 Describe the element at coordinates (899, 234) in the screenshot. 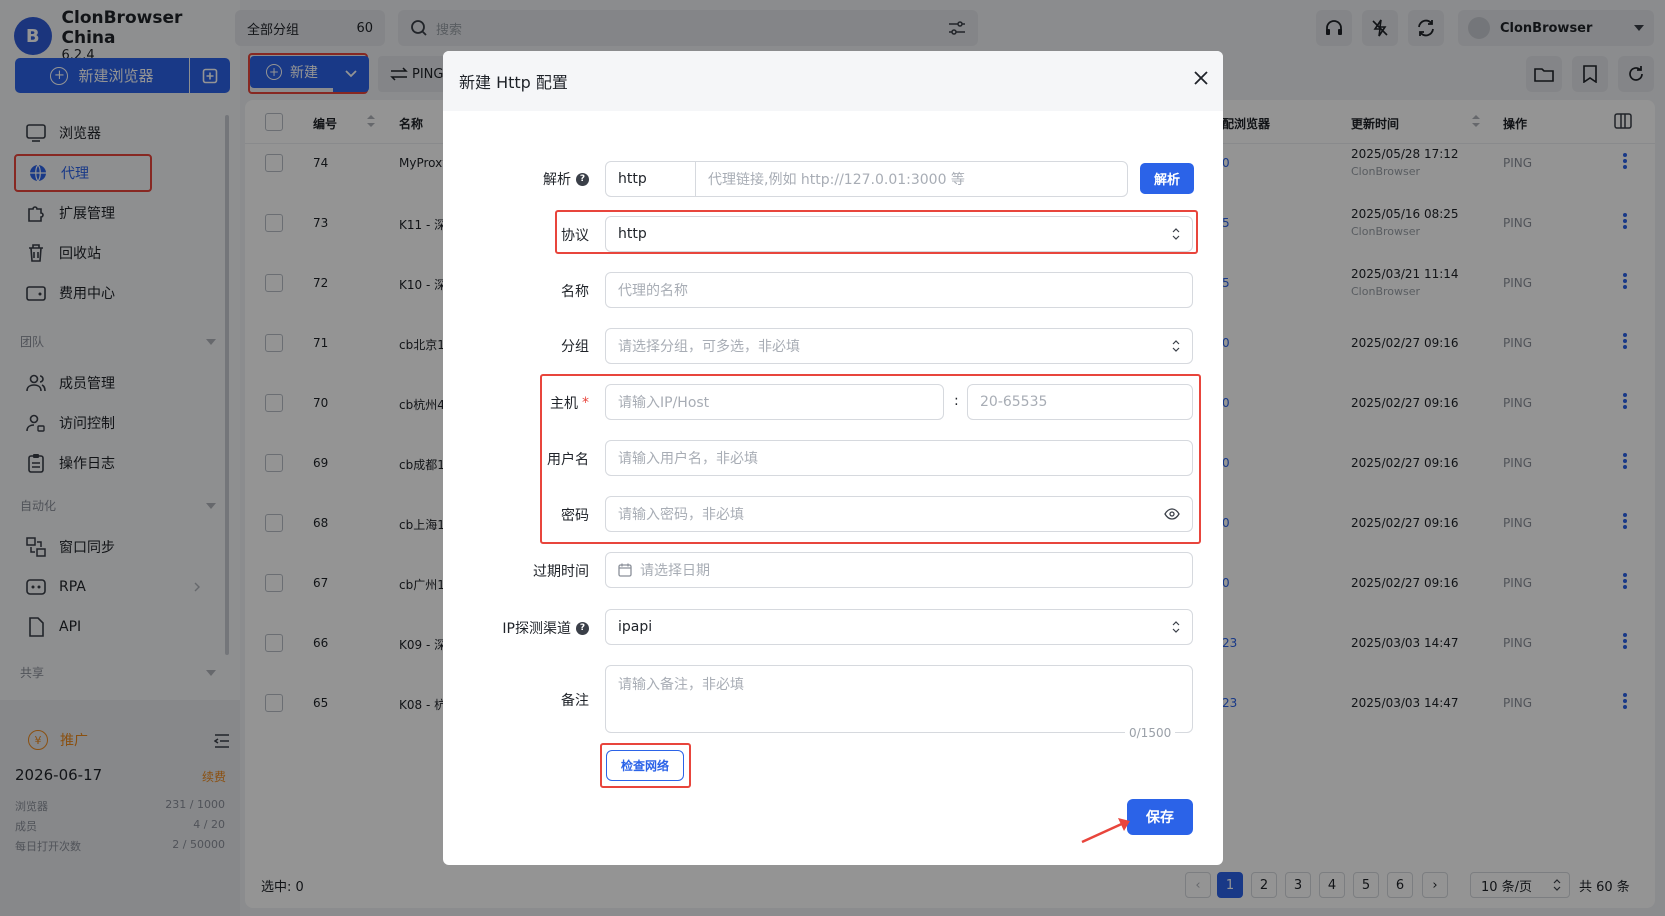

I see `protocol-select: http` at that location.